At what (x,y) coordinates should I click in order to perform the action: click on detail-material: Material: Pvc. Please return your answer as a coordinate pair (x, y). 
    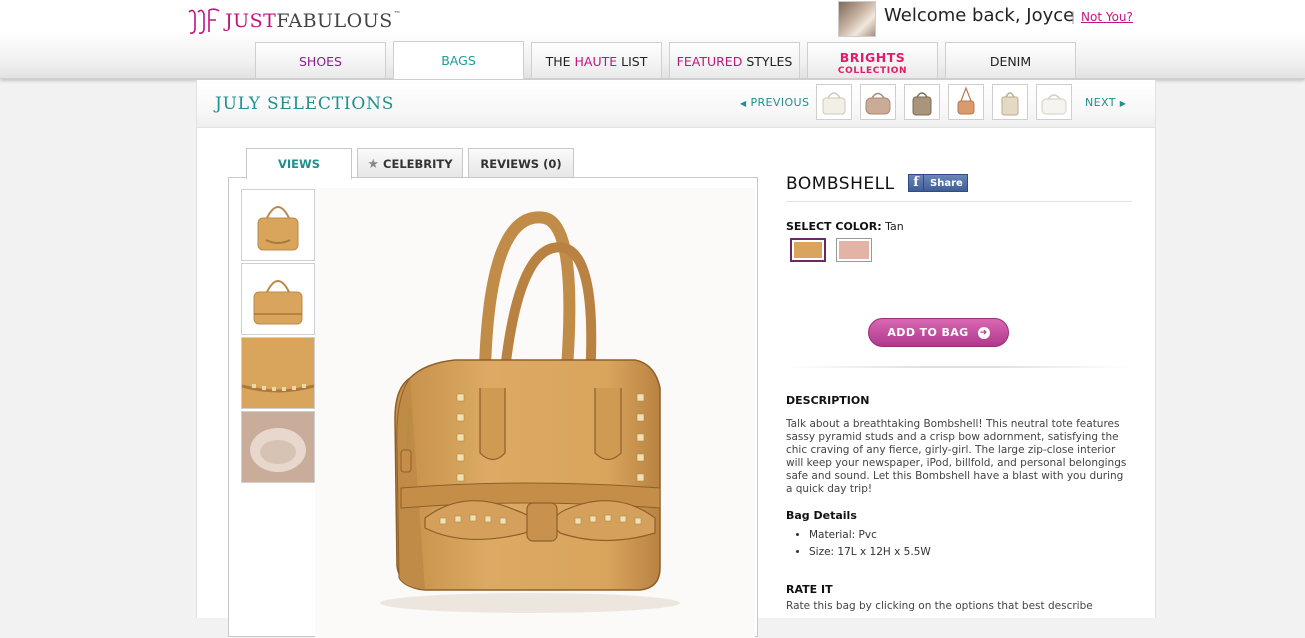
    Looking at the image, I should click on (870, 535).